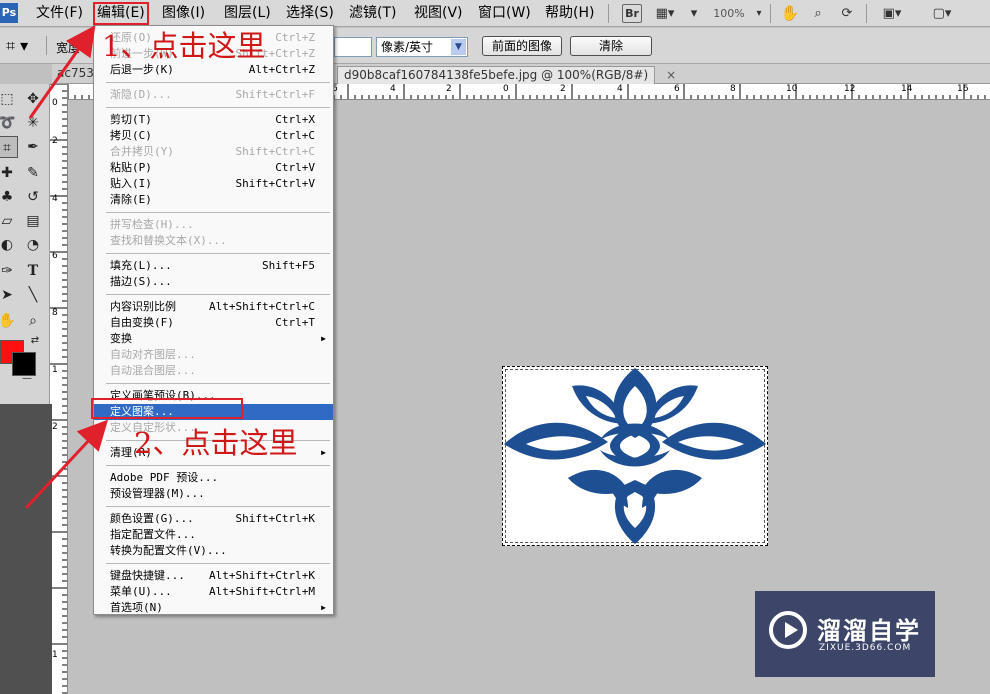  Describe the element at coordinates (33, 147) in the screenshot. I see `eyedropper-tool-icon: ✒` at that location.